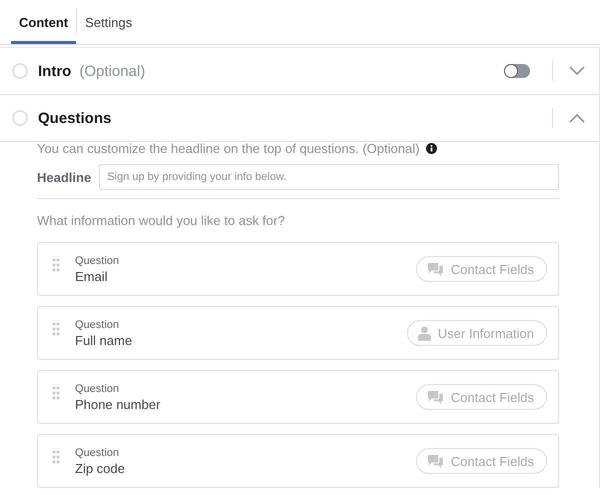 Image resolution: width=600 pixels, height=495 pixels. I want to click on section-title: Intro, so click(55, 71).